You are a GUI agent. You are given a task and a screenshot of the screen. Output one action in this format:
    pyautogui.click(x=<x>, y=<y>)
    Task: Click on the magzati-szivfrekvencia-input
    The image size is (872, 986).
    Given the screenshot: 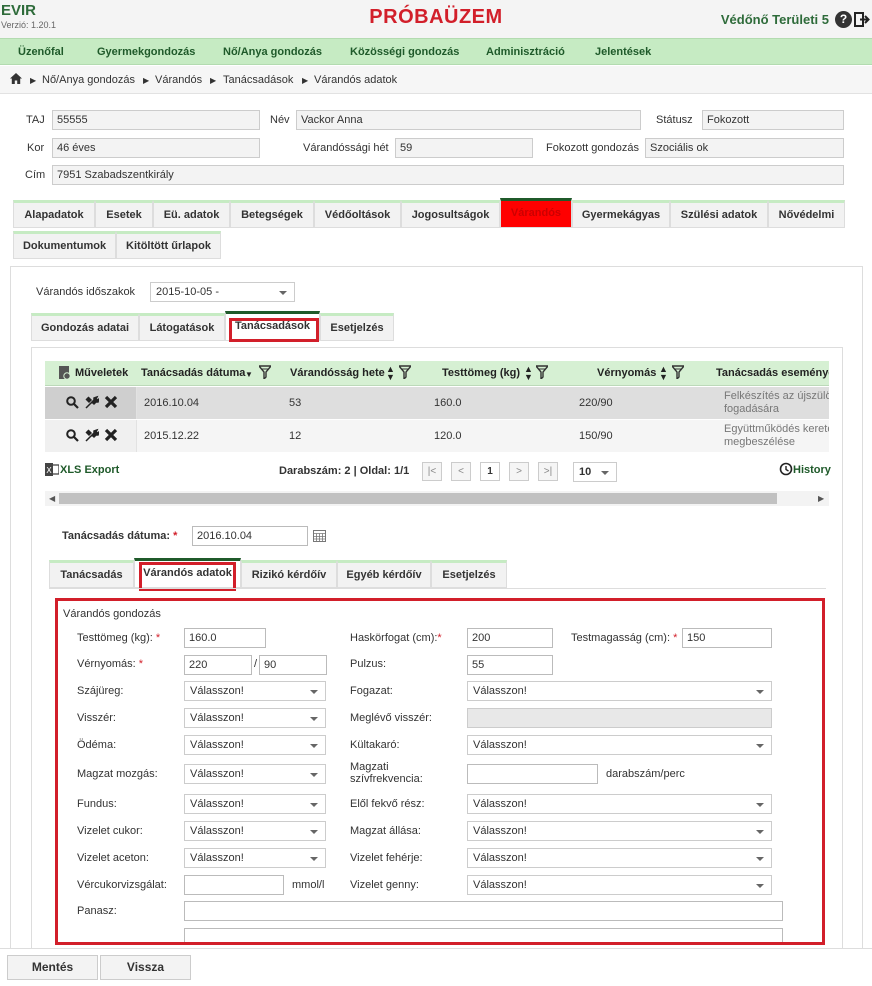 What is the action you would take?
    pyautogui.click(x=532, y=774)
    